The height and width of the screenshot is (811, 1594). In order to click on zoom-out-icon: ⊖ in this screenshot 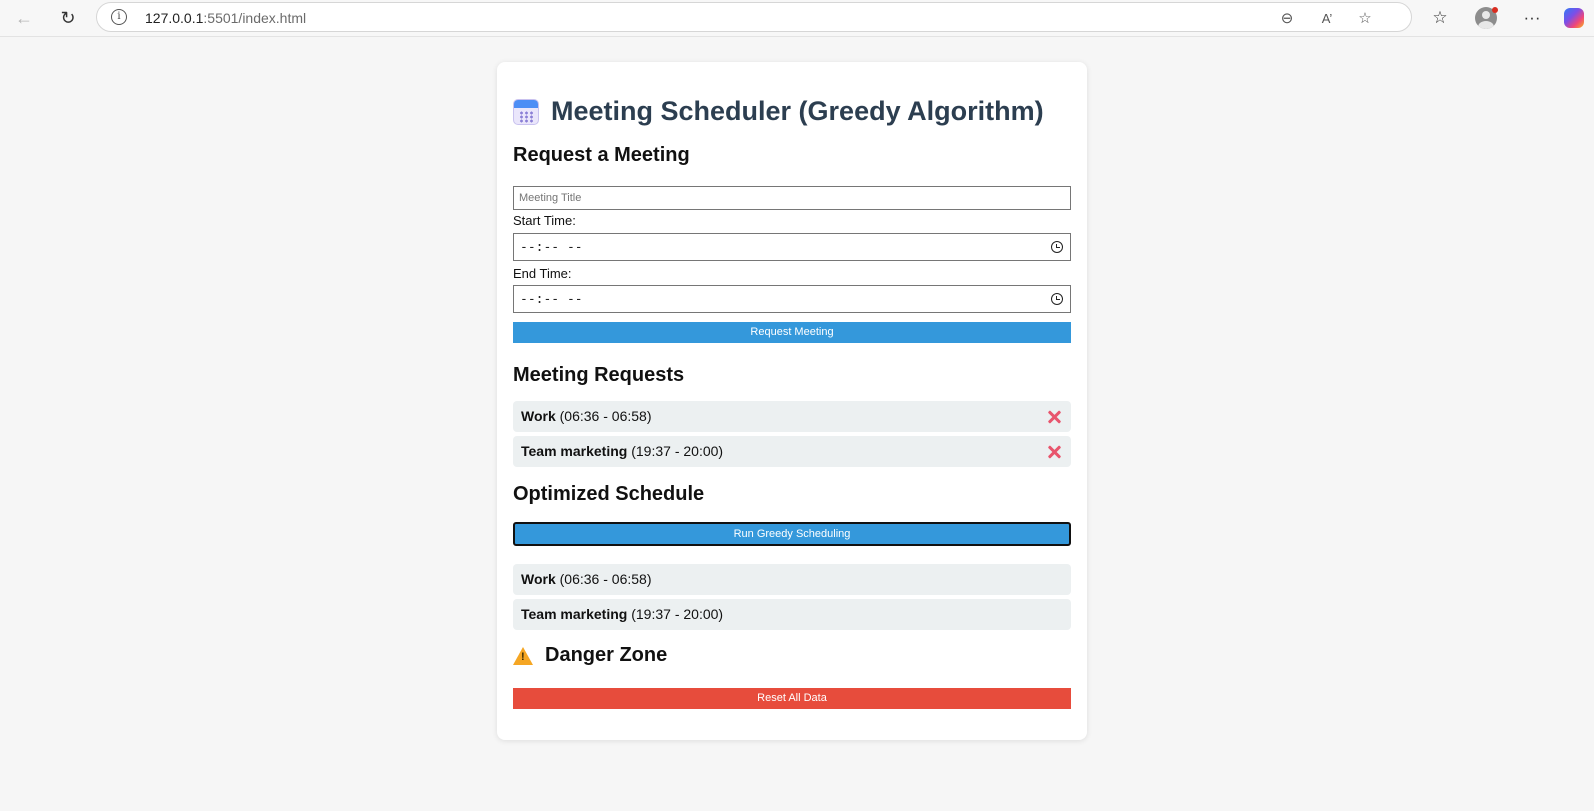, I will do `click(1287, 18)`.